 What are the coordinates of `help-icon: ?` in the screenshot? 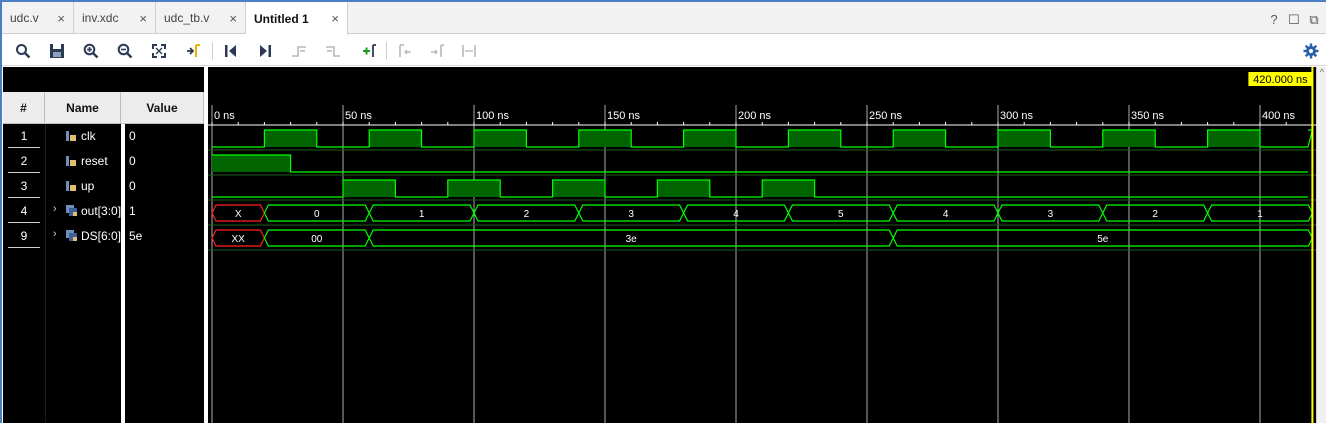 It's located at (1274, 20).